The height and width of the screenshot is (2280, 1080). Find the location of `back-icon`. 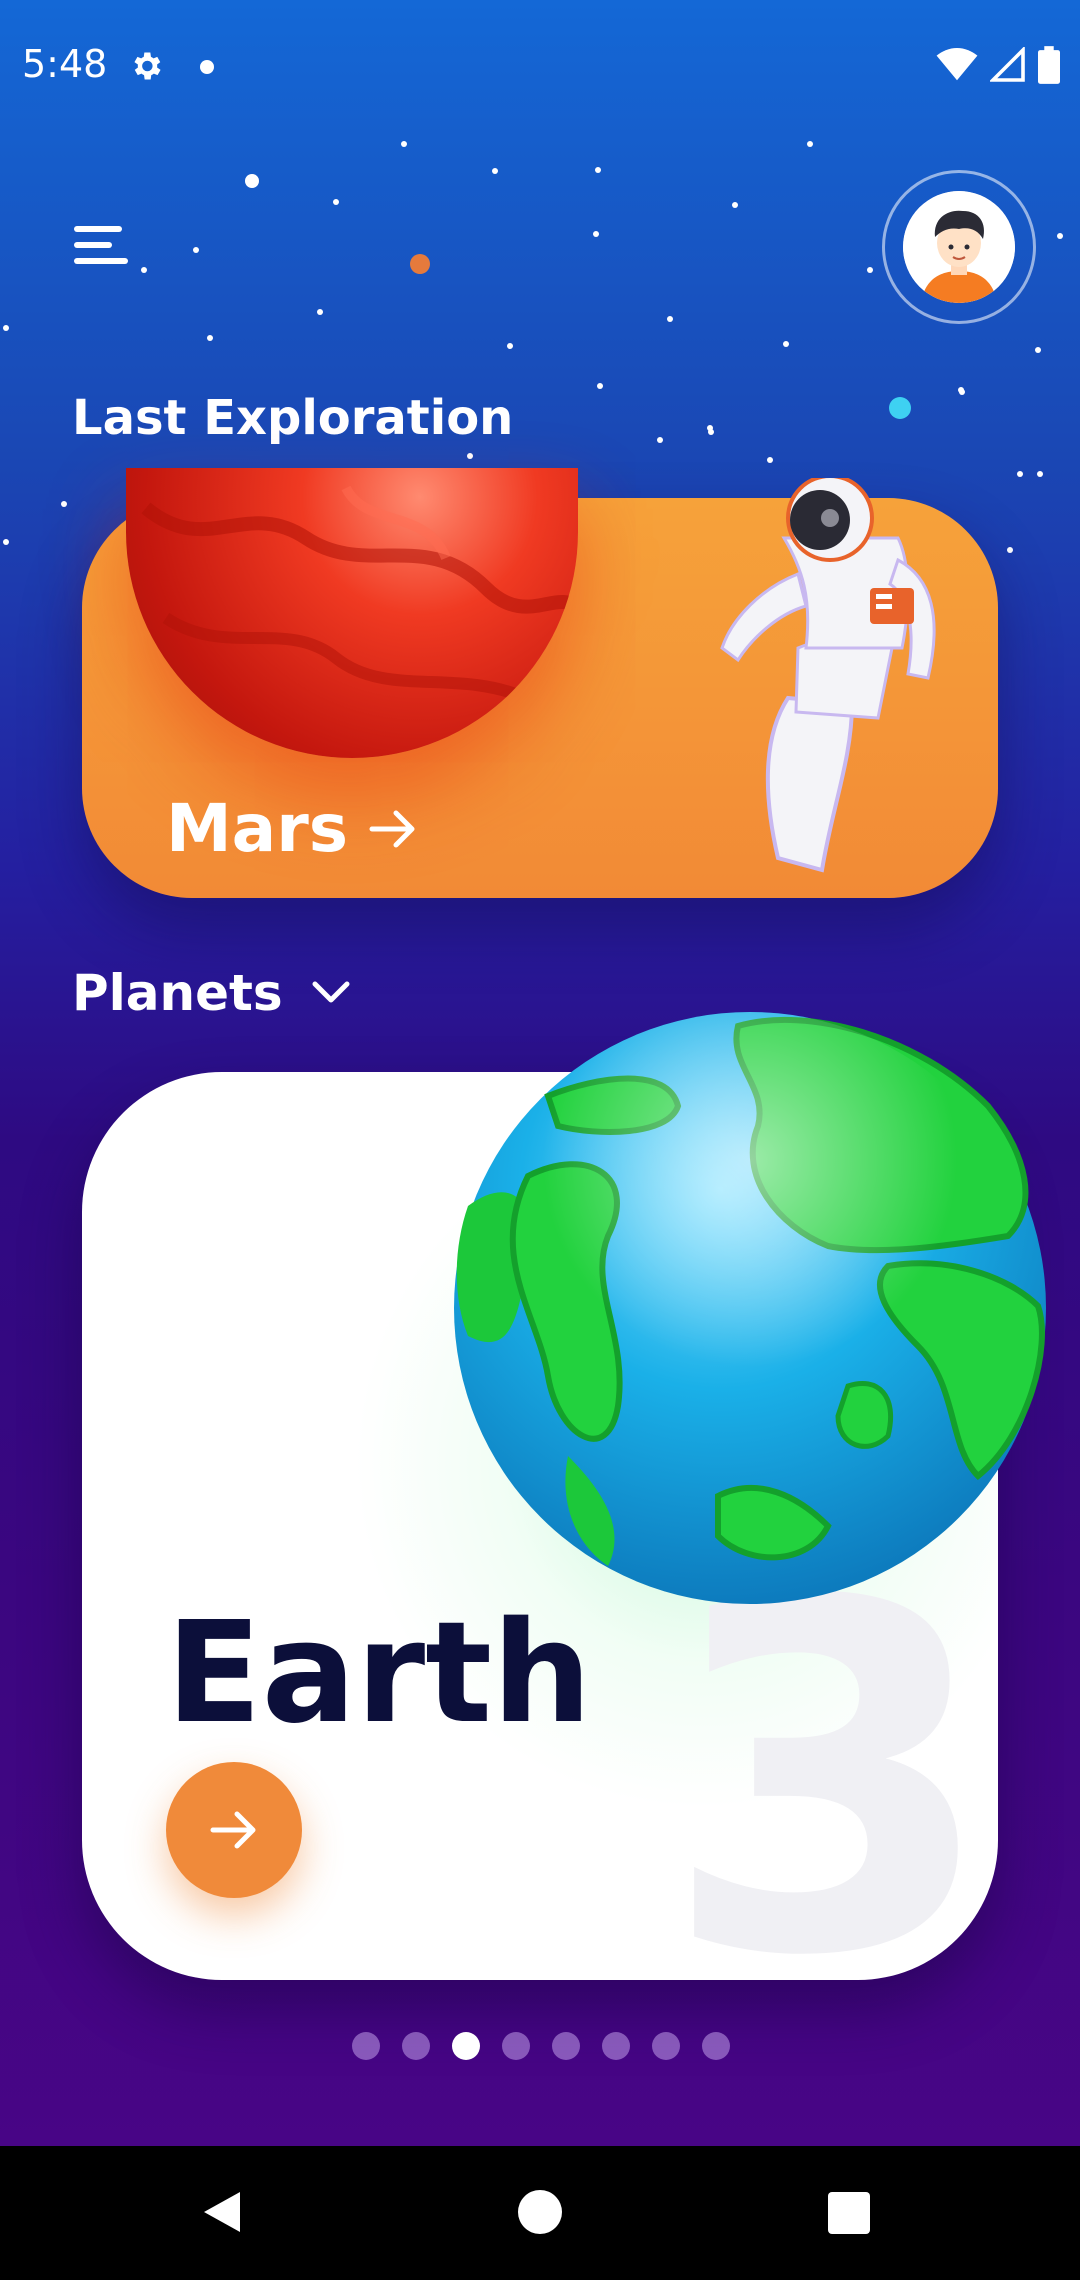

back-icon is located at coordinates (222, 2212).